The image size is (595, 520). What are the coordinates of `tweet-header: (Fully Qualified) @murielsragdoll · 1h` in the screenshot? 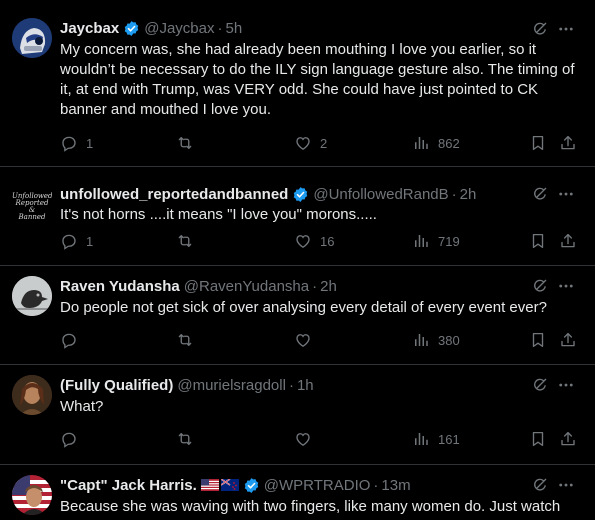 It's located at (292, 385).